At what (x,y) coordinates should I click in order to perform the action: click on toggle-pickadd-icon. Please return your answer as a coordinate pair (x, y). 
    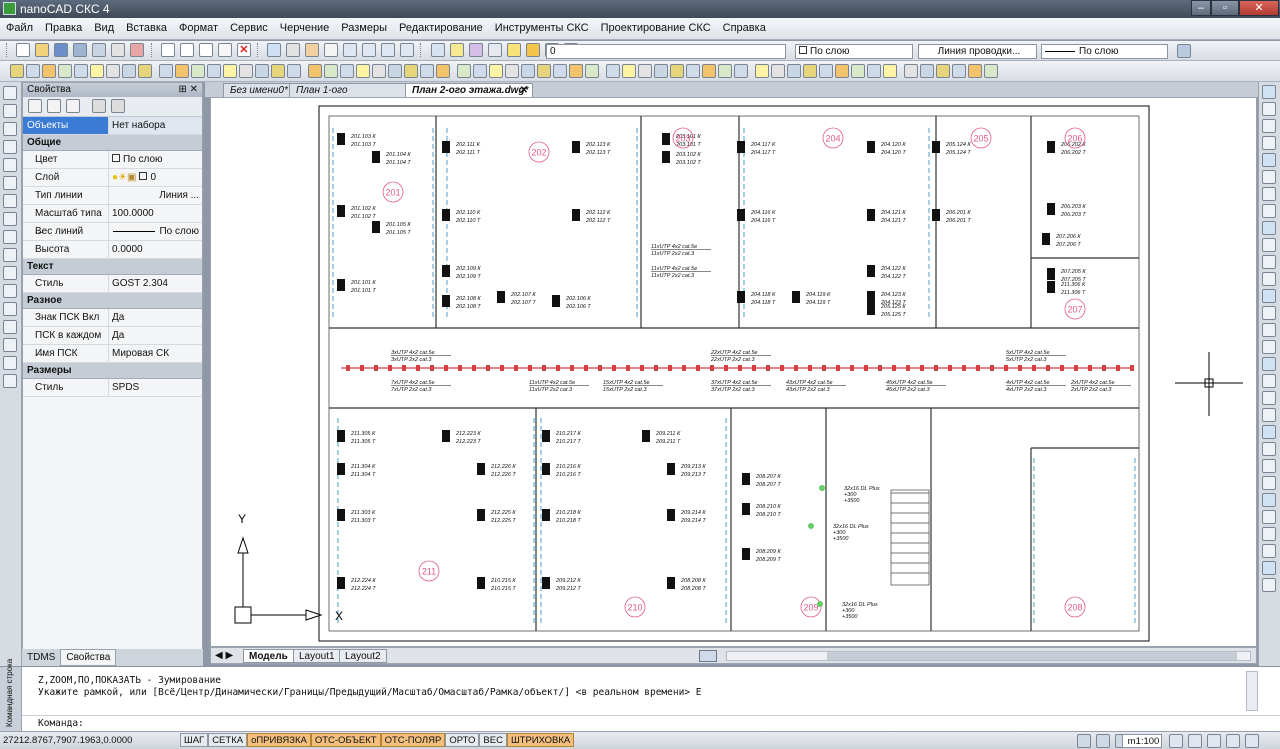
    Looking at the image, I should click on (54, 106).